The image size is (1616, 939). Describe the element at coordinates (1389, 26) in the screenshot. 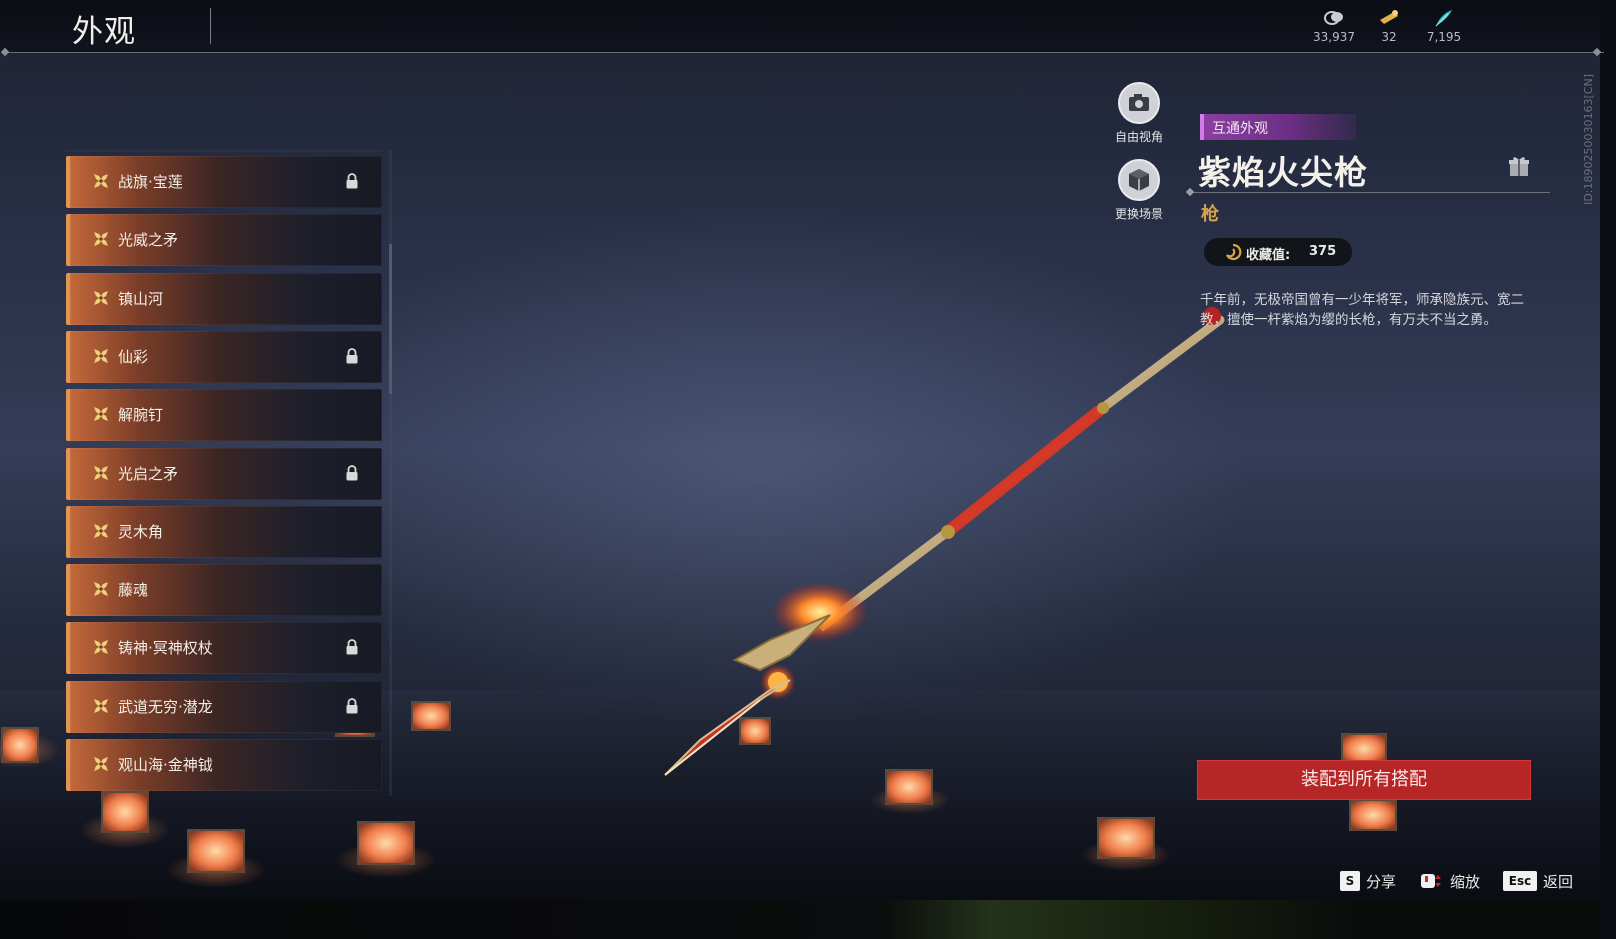

I see `currency-gold: 32` at that location.